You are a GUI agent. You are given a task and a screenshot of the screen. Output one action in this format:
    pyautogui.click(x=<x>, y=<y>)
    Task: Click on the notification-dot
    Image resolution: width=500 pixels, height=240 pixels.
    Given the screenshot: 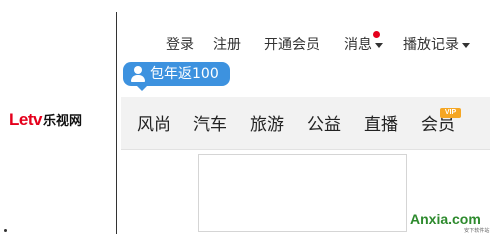 What is the action you would take?
    pyautogui.click(x=376, y=34)
    